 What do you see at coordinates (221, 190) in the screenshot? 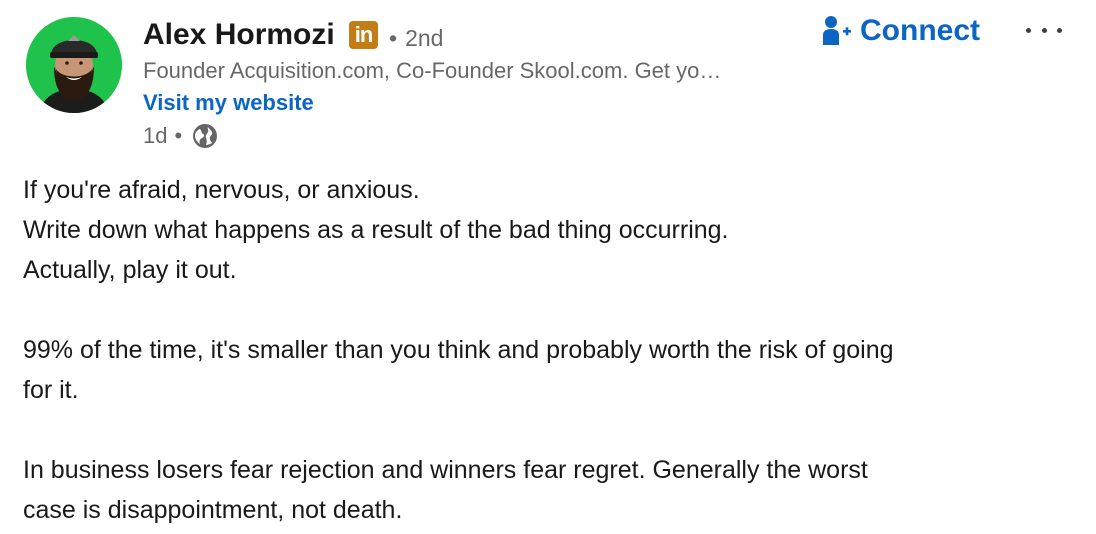
I see `post-line: If you're afraid, nervous, or anxious.` at bounding box center [221, 190].